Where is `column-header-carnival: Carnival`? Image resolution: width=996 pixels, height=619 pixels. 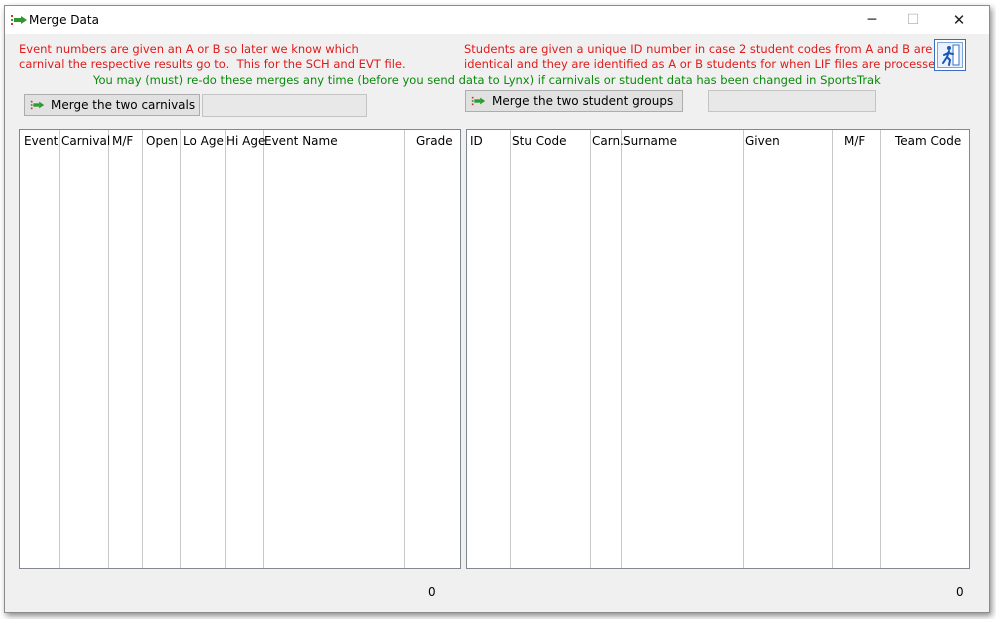
column-header-carnival: Carnival is located at coordinates (85, 141).